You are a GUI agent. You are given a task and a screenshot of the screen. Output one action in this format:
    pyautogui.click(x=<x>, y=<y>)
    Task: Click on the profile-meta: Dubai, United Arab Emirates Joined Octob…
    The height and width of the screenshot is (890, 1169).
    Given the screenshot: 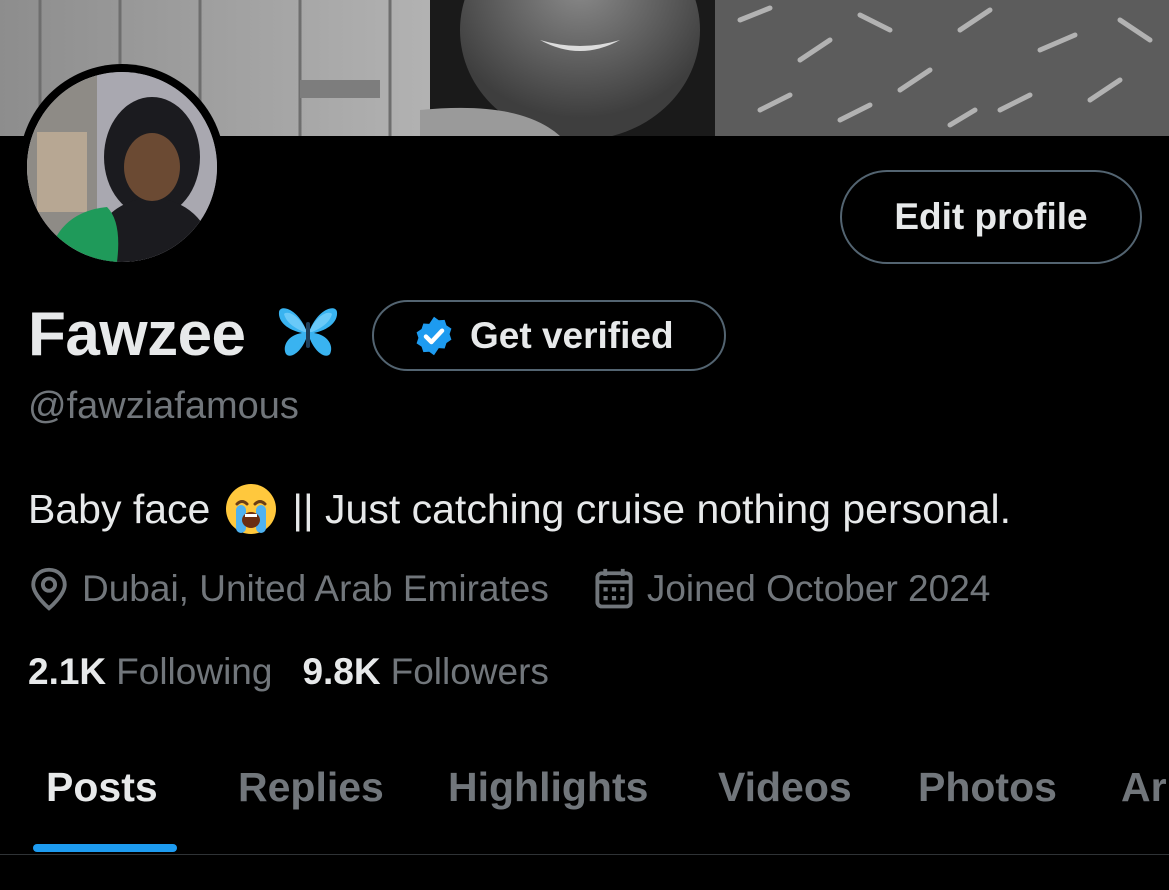 What is the action you would take?
    pyautogui.click(x=509, y=589)
    